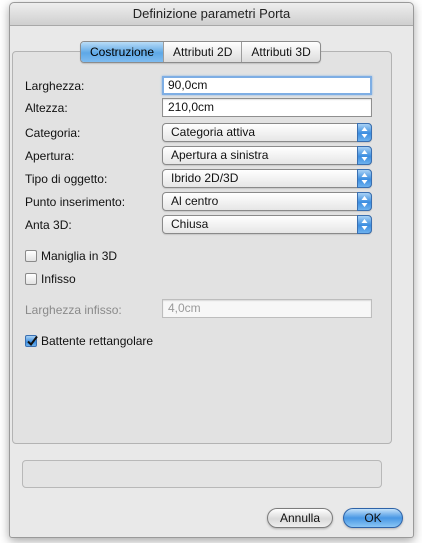 The image size is (422, 543). What do you see at coordinates (202, 474) in the screenshot?
I see `info-bar` at bounding box center [202, 474].